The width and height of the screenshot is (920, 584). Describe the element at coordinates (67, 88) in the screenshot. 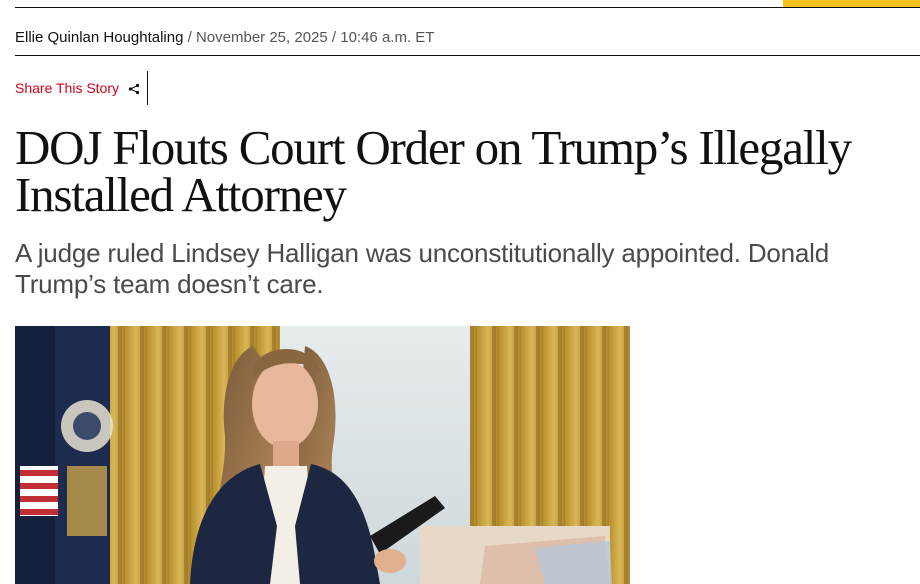

I see `share-label: Share This Story` at that location.